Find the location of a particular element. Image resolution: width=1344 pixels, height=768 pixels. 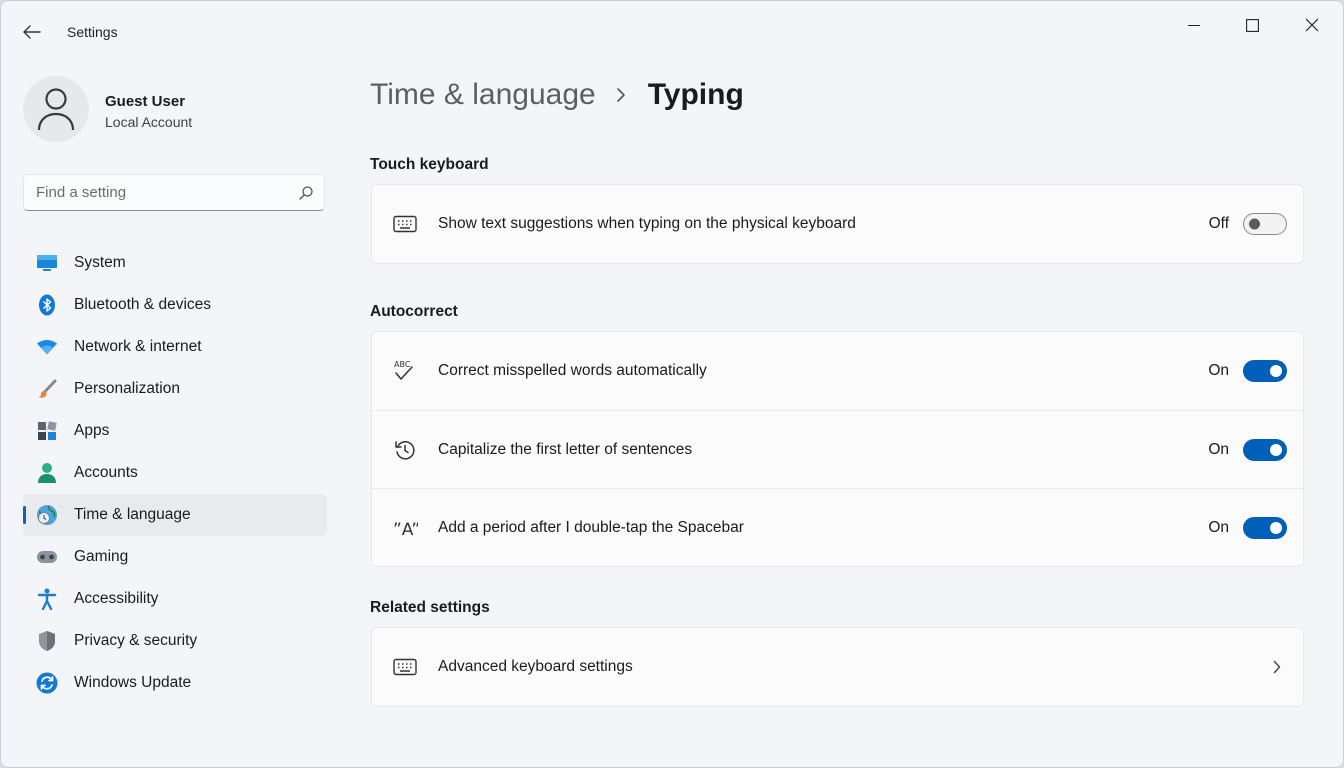

page-title: Typing is located at coordinates (695, 94).